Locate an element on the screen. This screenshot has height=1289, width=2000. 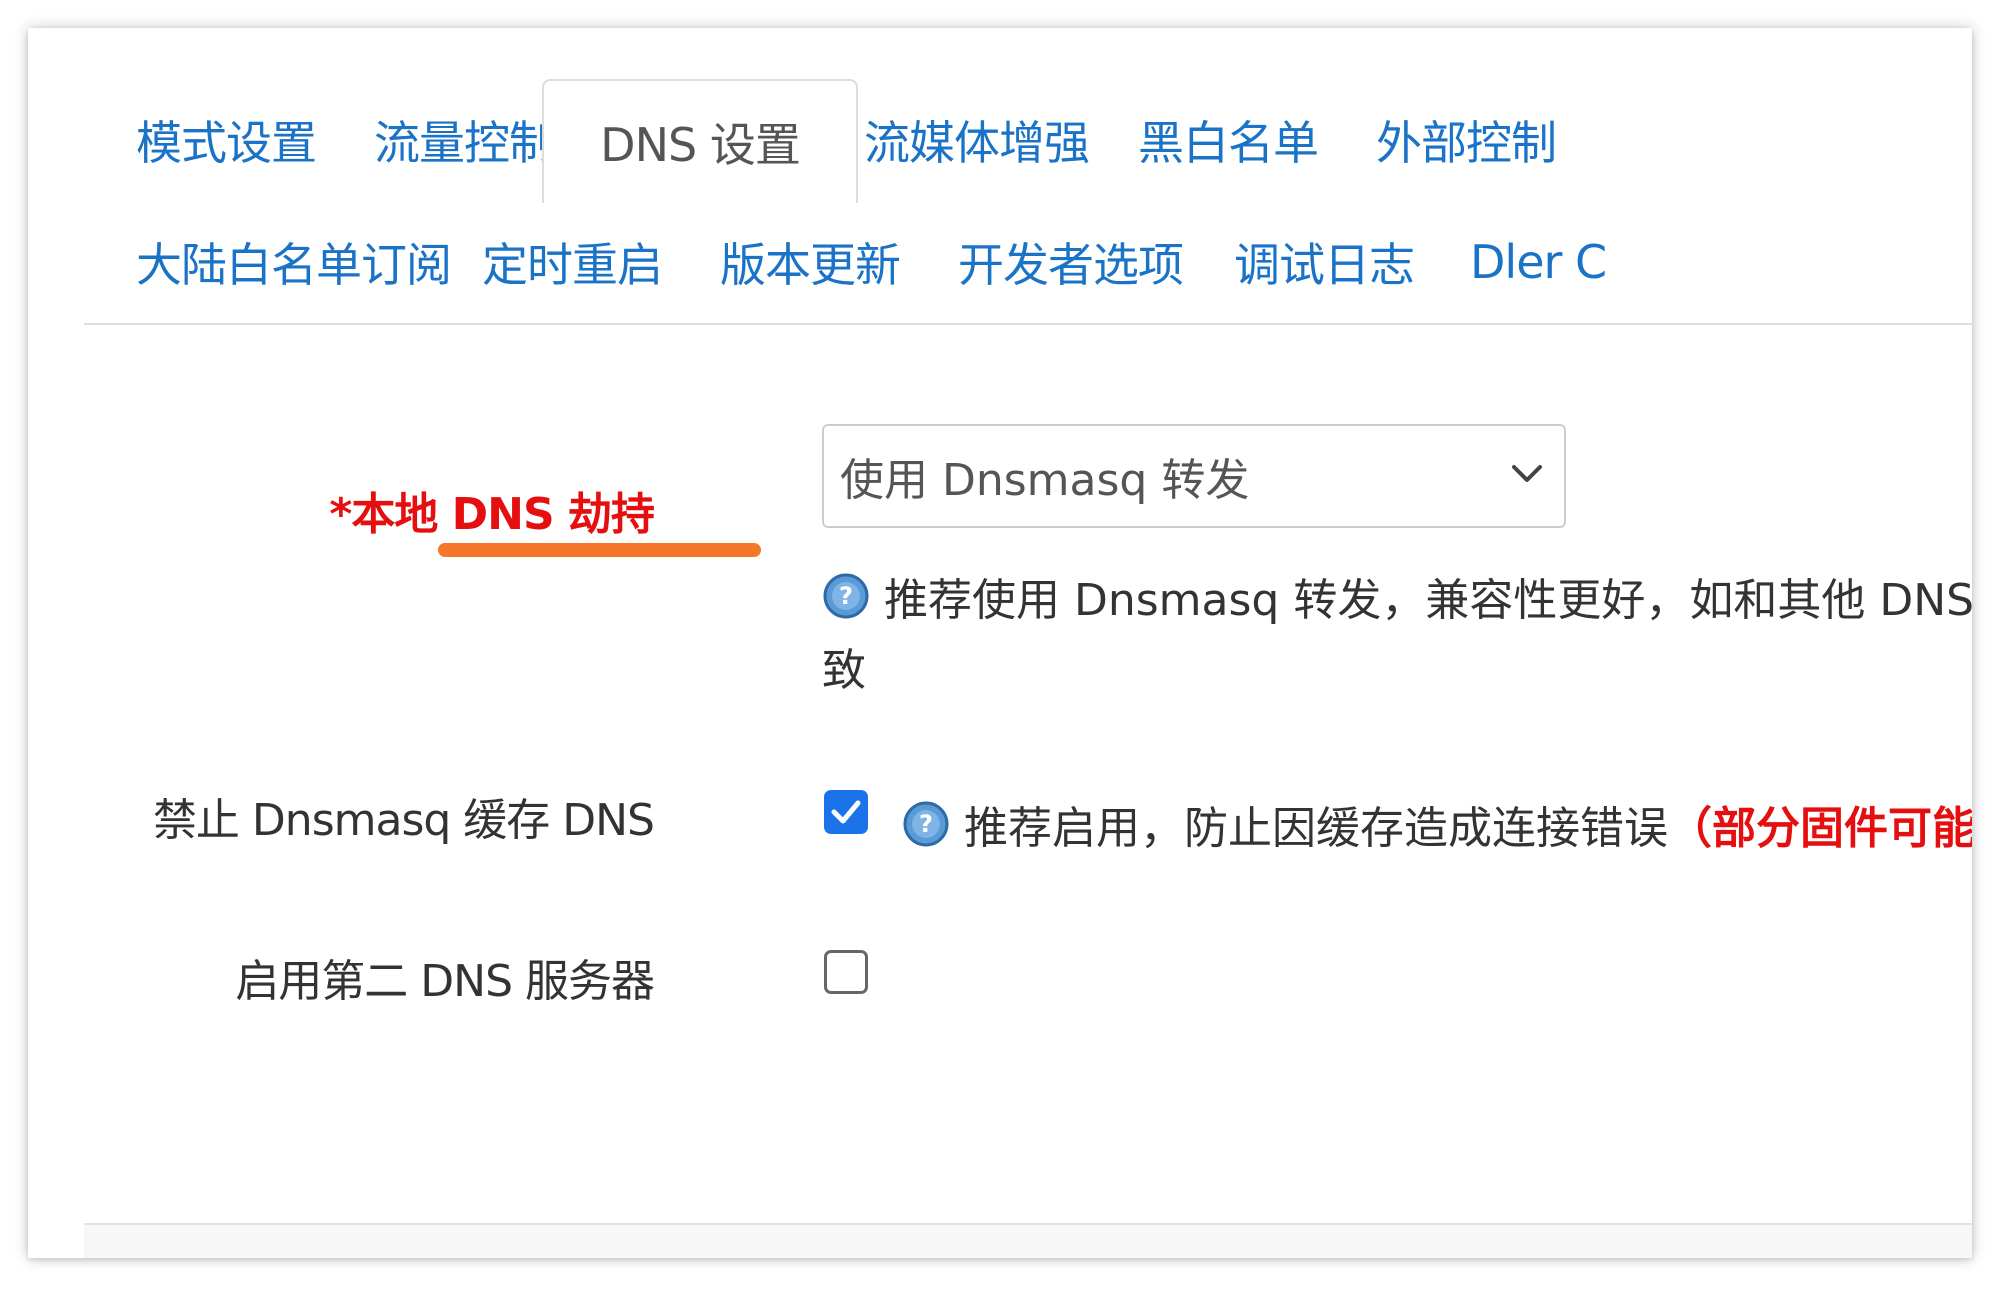
local-dns-hijack-help: ? 推荐使用 Dnsmasq 转发，兼容性更好，如和其他 DNS is located at coordinates (1397, 596).